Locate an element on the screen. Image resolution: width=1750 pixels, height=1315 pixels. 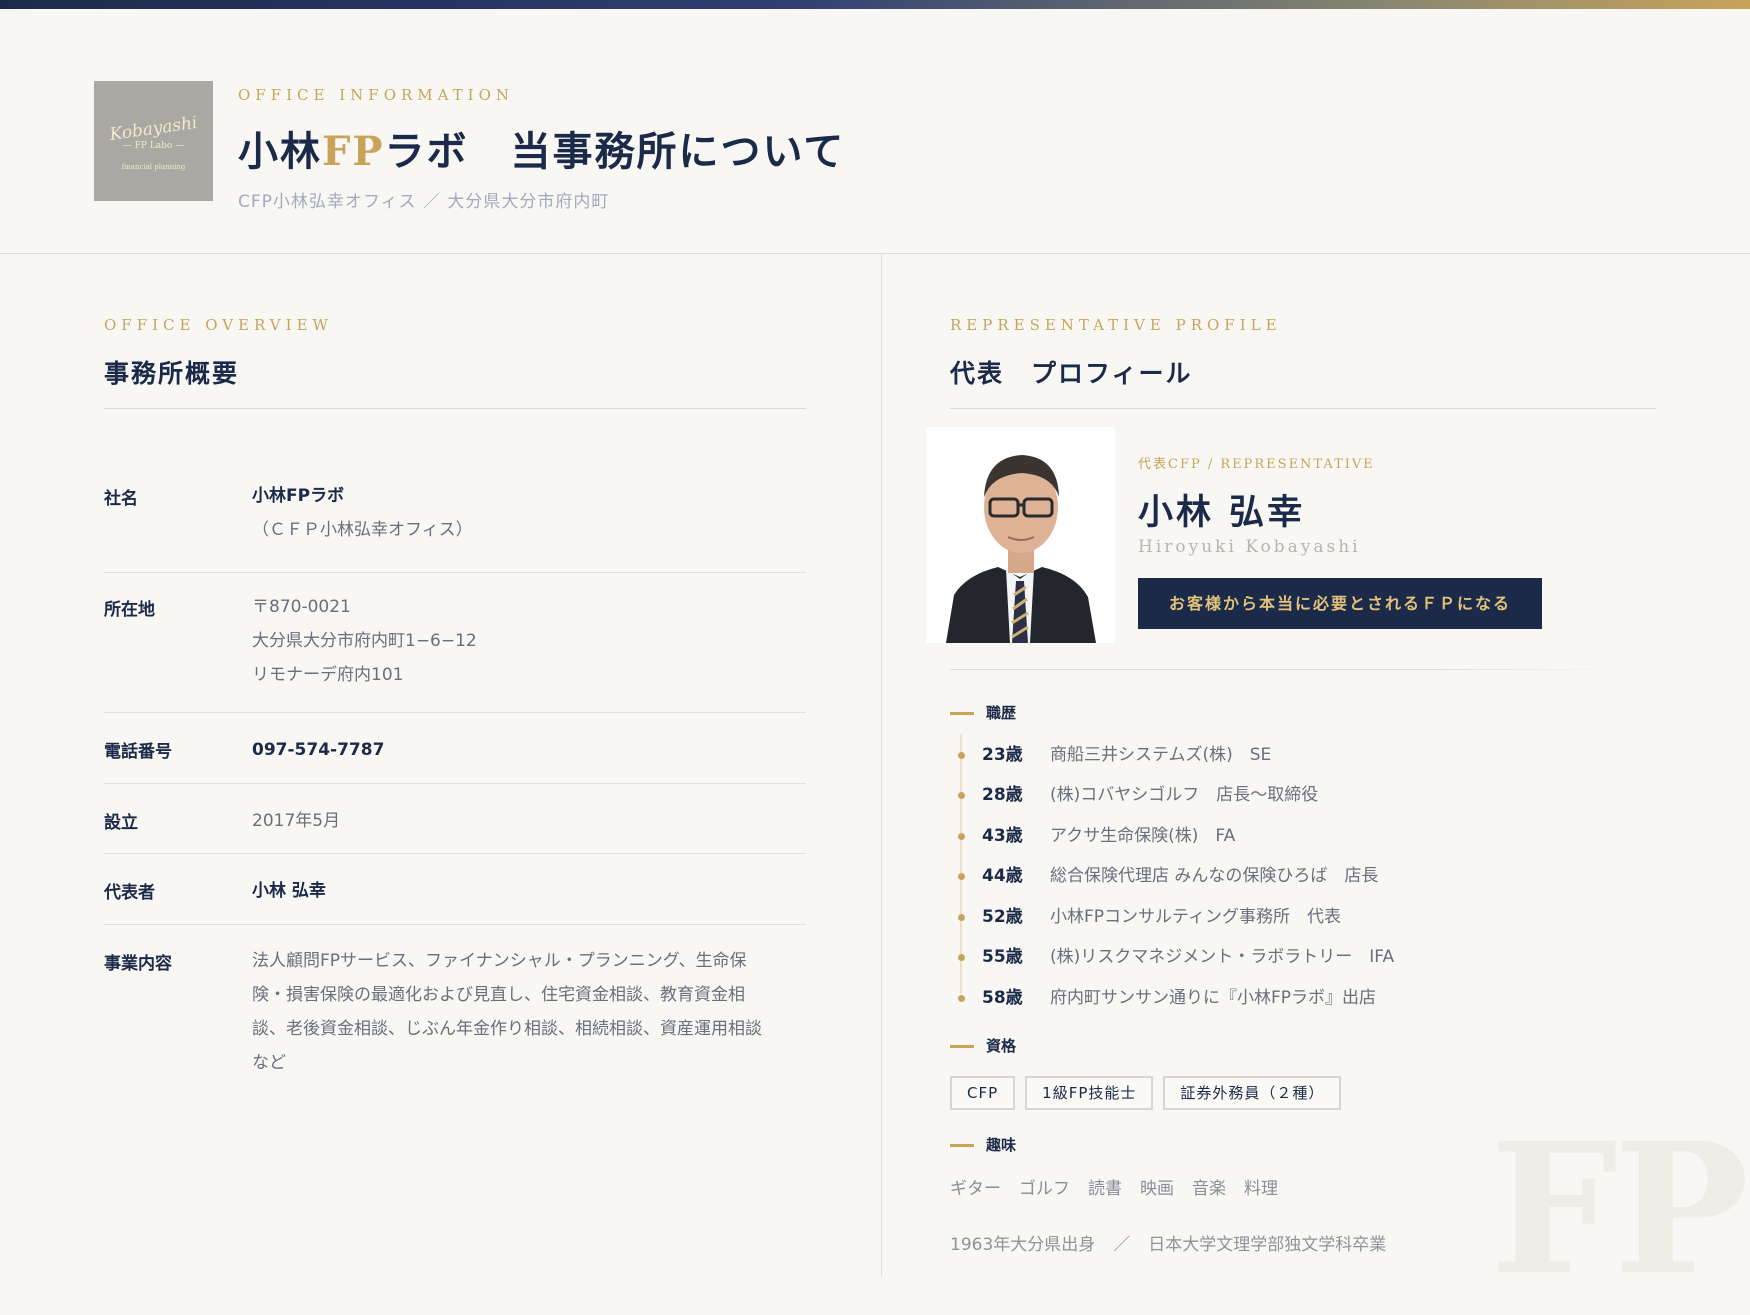
row-value: 小林FPラボ （ＣＦＰ小林弘幸オフィス） is located at coordinates (362, 513).